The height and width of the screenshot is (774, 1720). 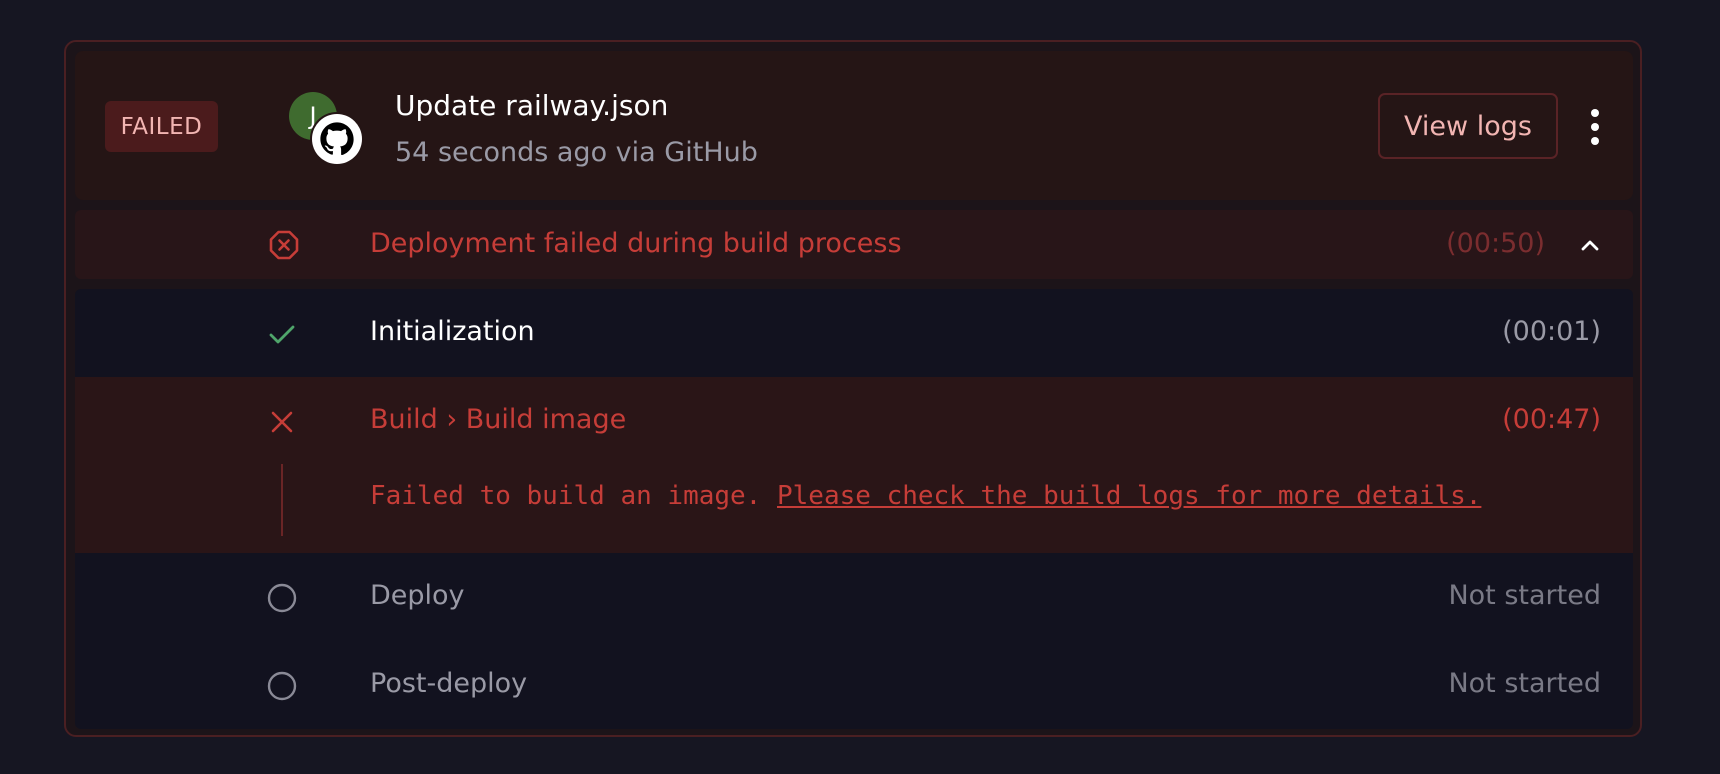 I want to click on step-label: Post-deploy, so click(x=449, y=683).